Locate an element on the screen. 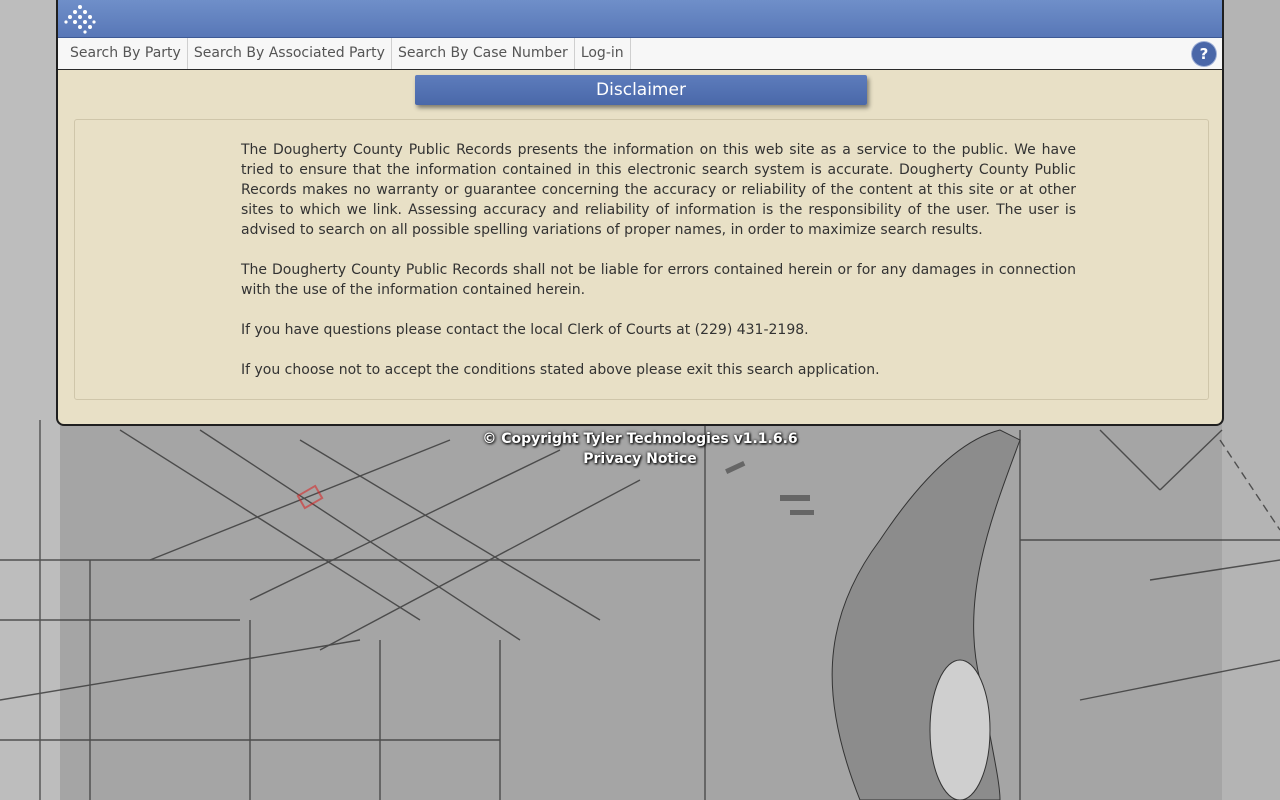 This screenshot has width=1280, height=800. nav-search-by-party: Search By Party is located at coordinates (123, 53).